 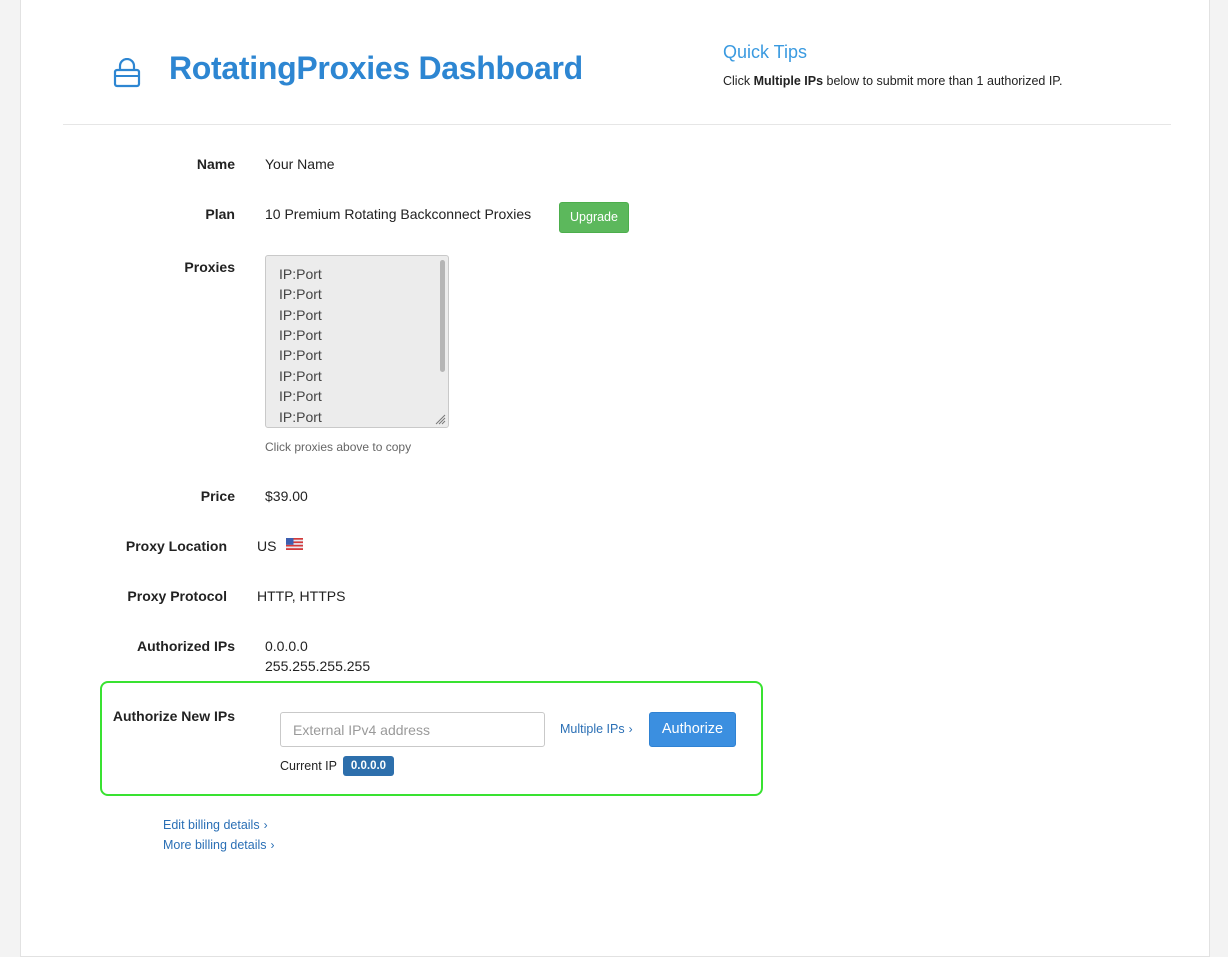 I want to click on multiple-ips-label: Multiple IPs, so click(x=592, y=729).